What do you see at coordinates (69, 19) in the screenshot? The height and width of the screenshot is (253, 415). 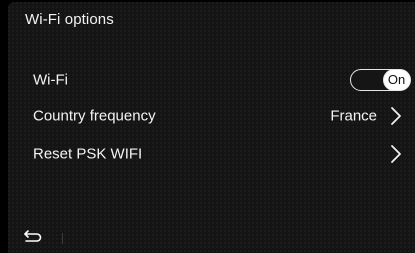 I see `page-title: Wi-Fi options` at bounding box center [69, 19].